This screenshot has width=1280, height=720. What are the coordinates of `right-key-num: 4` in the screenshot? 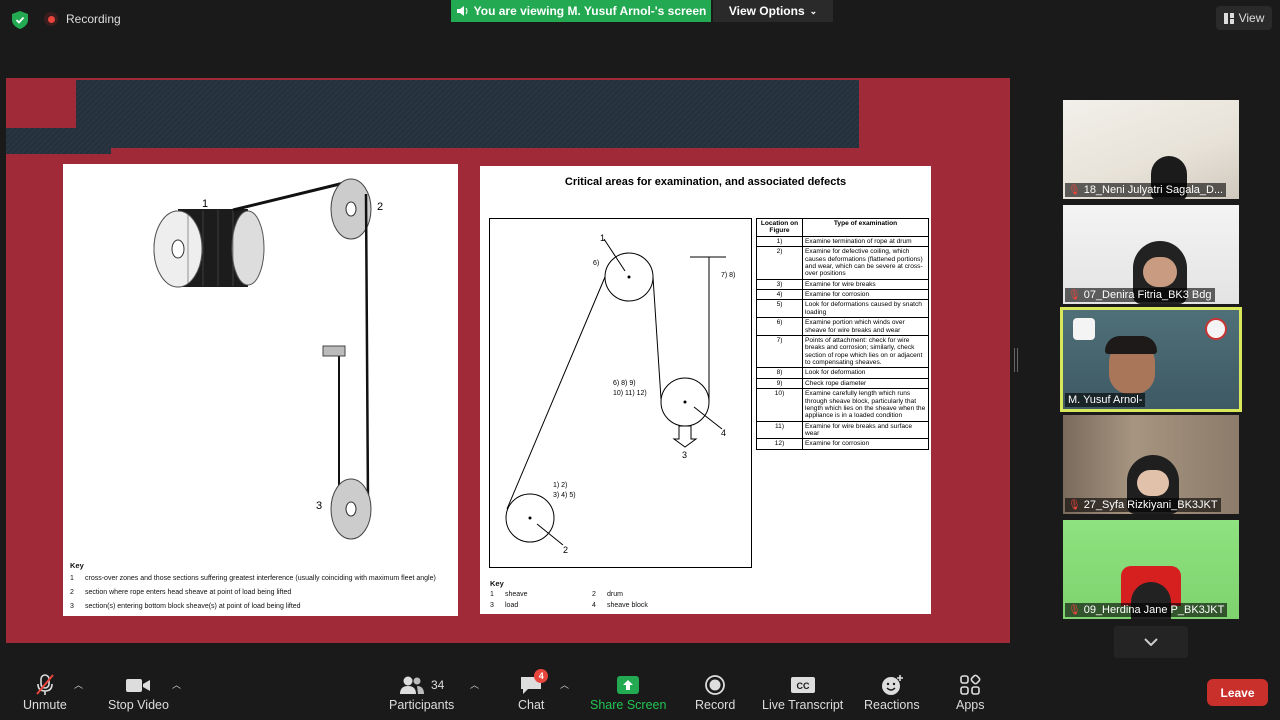 It's located at (594, 605).